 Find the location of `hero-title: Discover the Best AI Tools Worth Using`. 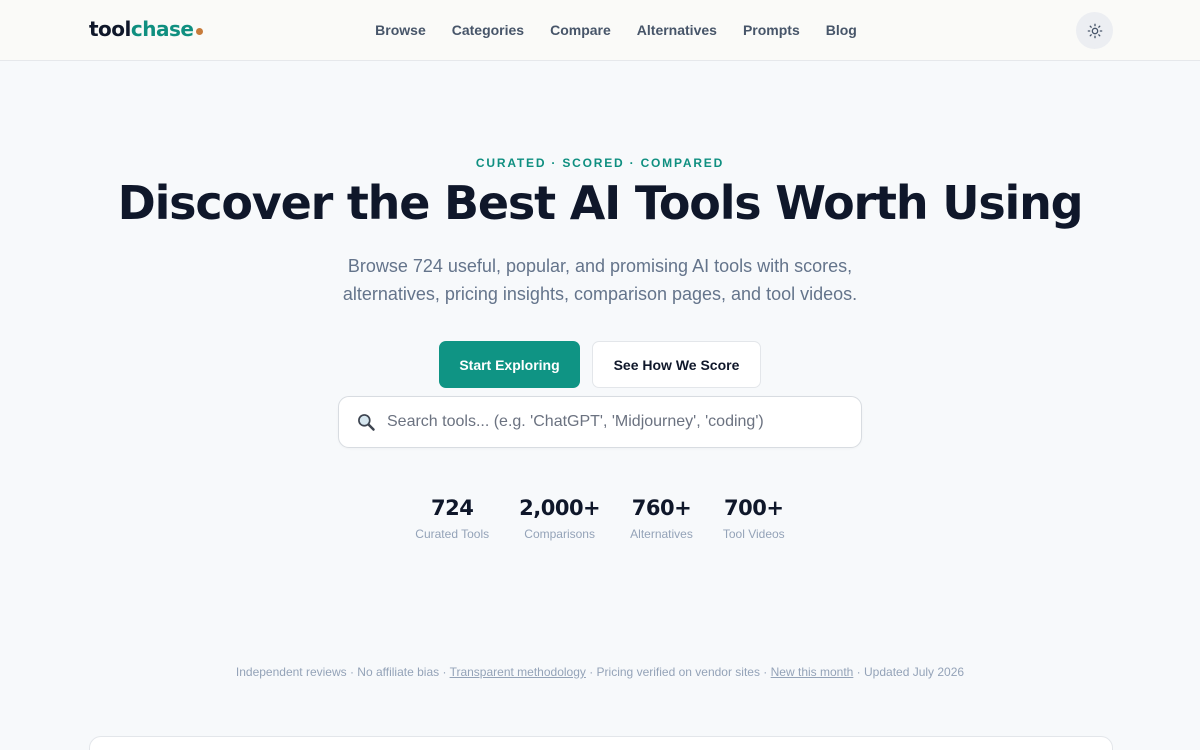

hero-title: Discover the Best AI Tools Worth Using is located at coordinates (600, 203).